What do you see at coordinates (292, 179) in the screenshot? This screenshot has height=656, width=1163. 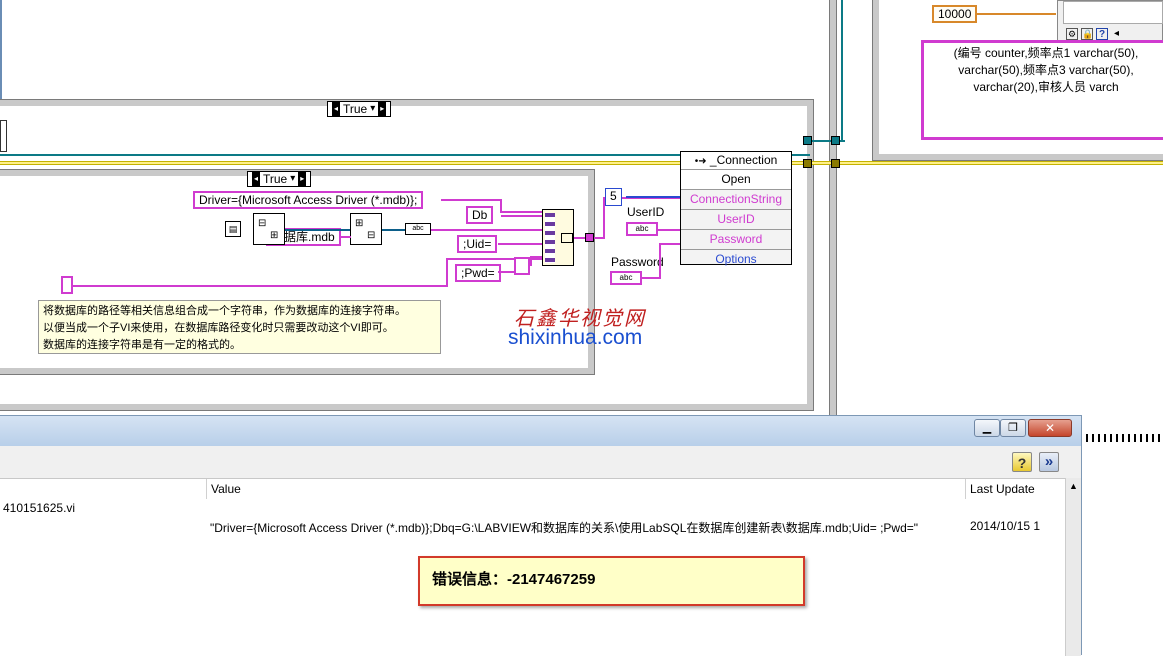 I see `inner-dropdown-arrow-icon: ▾` at bounding box center [292, 179].